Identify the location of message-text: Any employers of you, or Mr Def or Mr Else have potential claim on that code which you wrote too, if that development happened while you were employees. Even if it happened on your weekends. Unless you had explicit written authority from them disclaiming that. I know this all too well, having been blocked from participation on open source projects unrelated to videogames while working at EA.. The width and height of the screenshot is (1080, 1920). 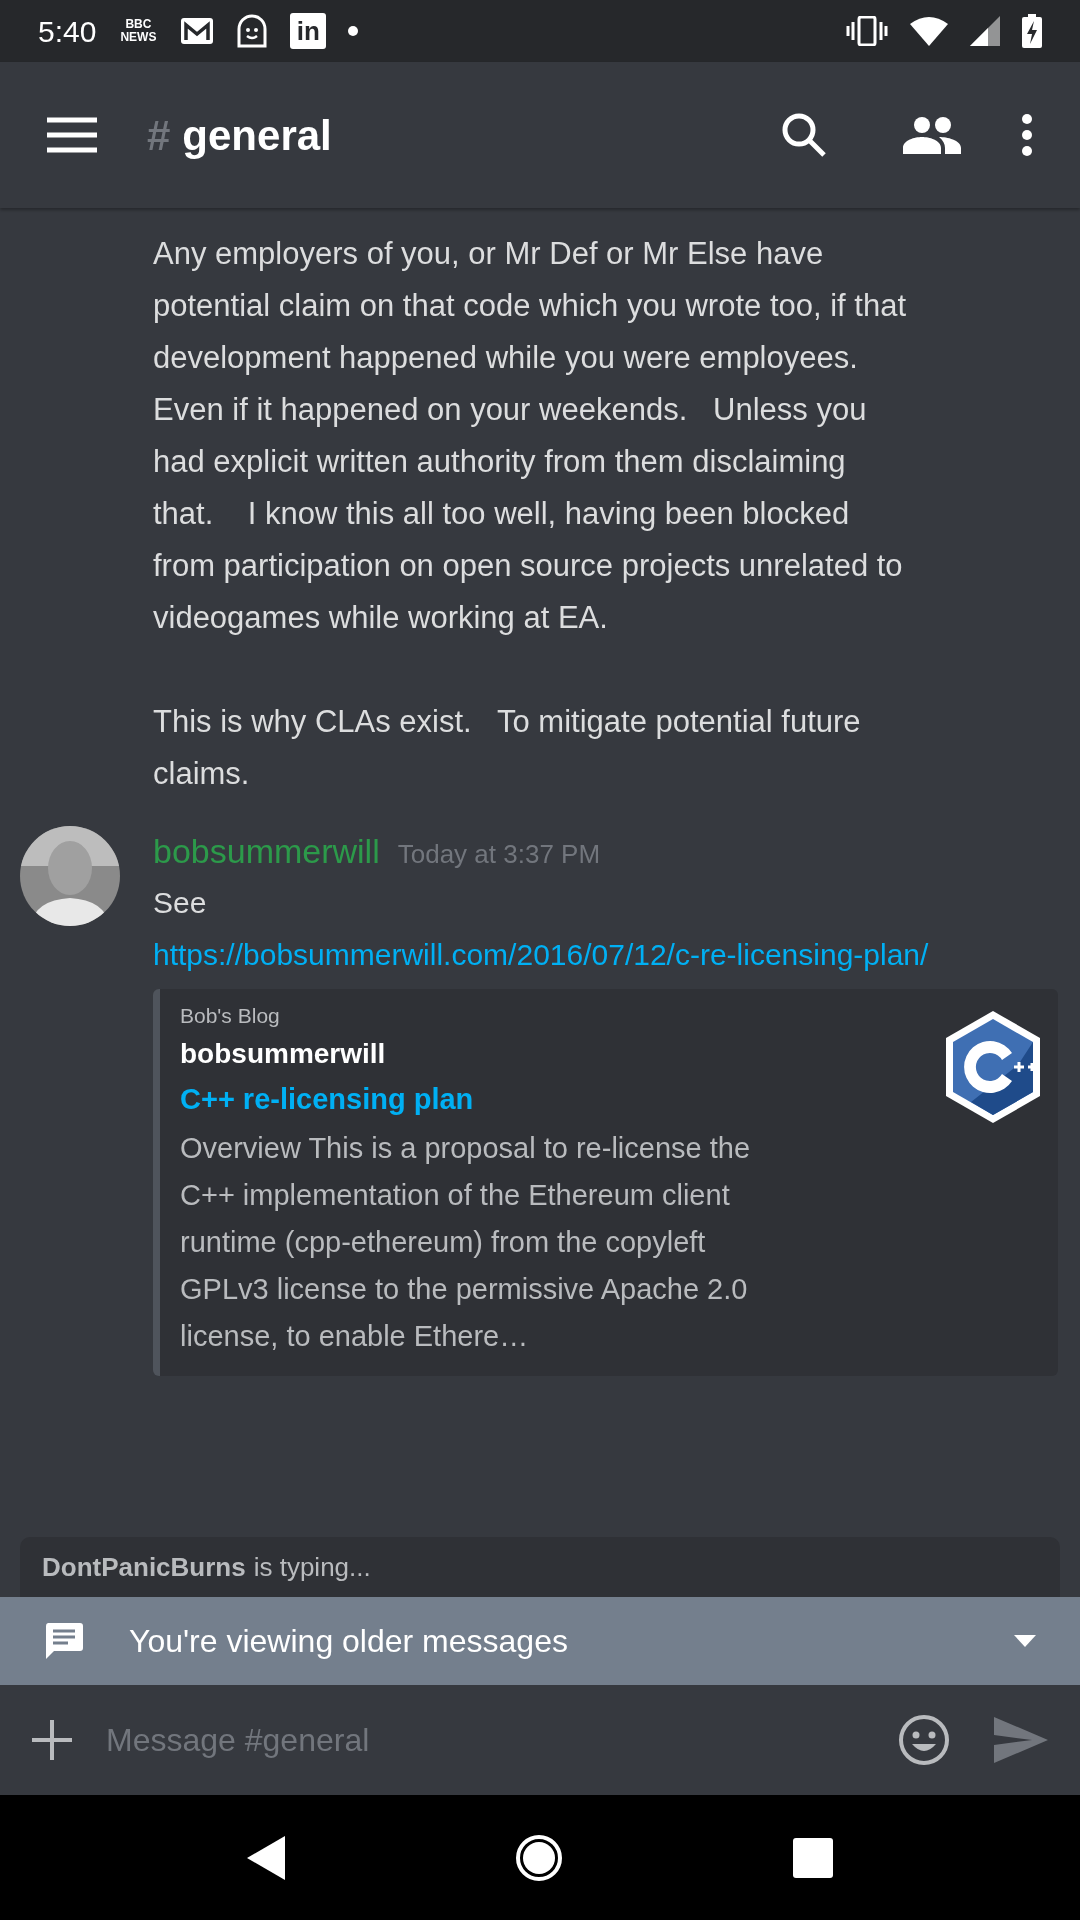
(530, 436).